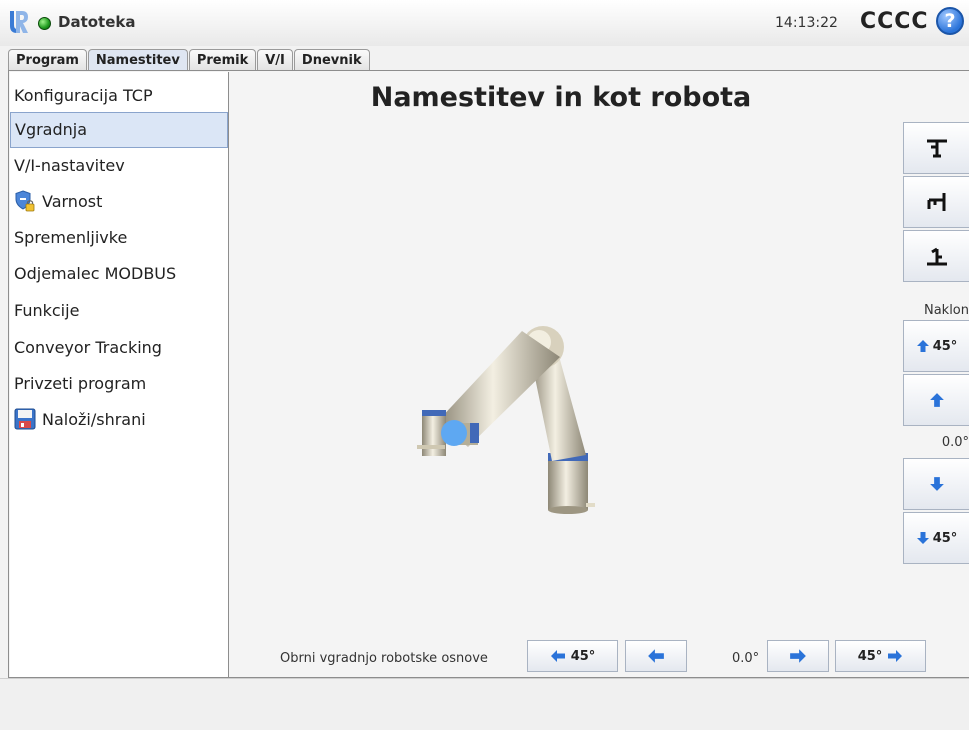  What do you see at coordinates (47, 59) in the screenshot?
I see `tab-program: Program` at bounding box center [47, 59].